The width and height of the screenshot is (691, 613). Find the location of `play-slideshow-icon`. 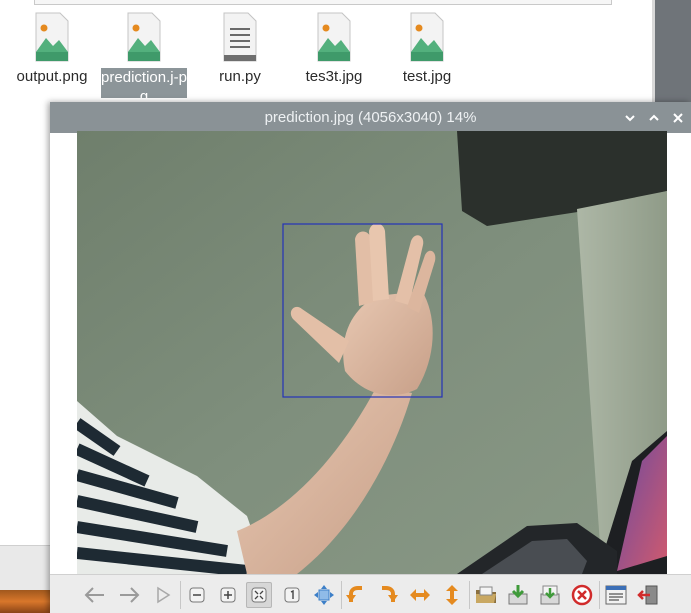

play-slideshow-icon is located at coordinates (163, 595).